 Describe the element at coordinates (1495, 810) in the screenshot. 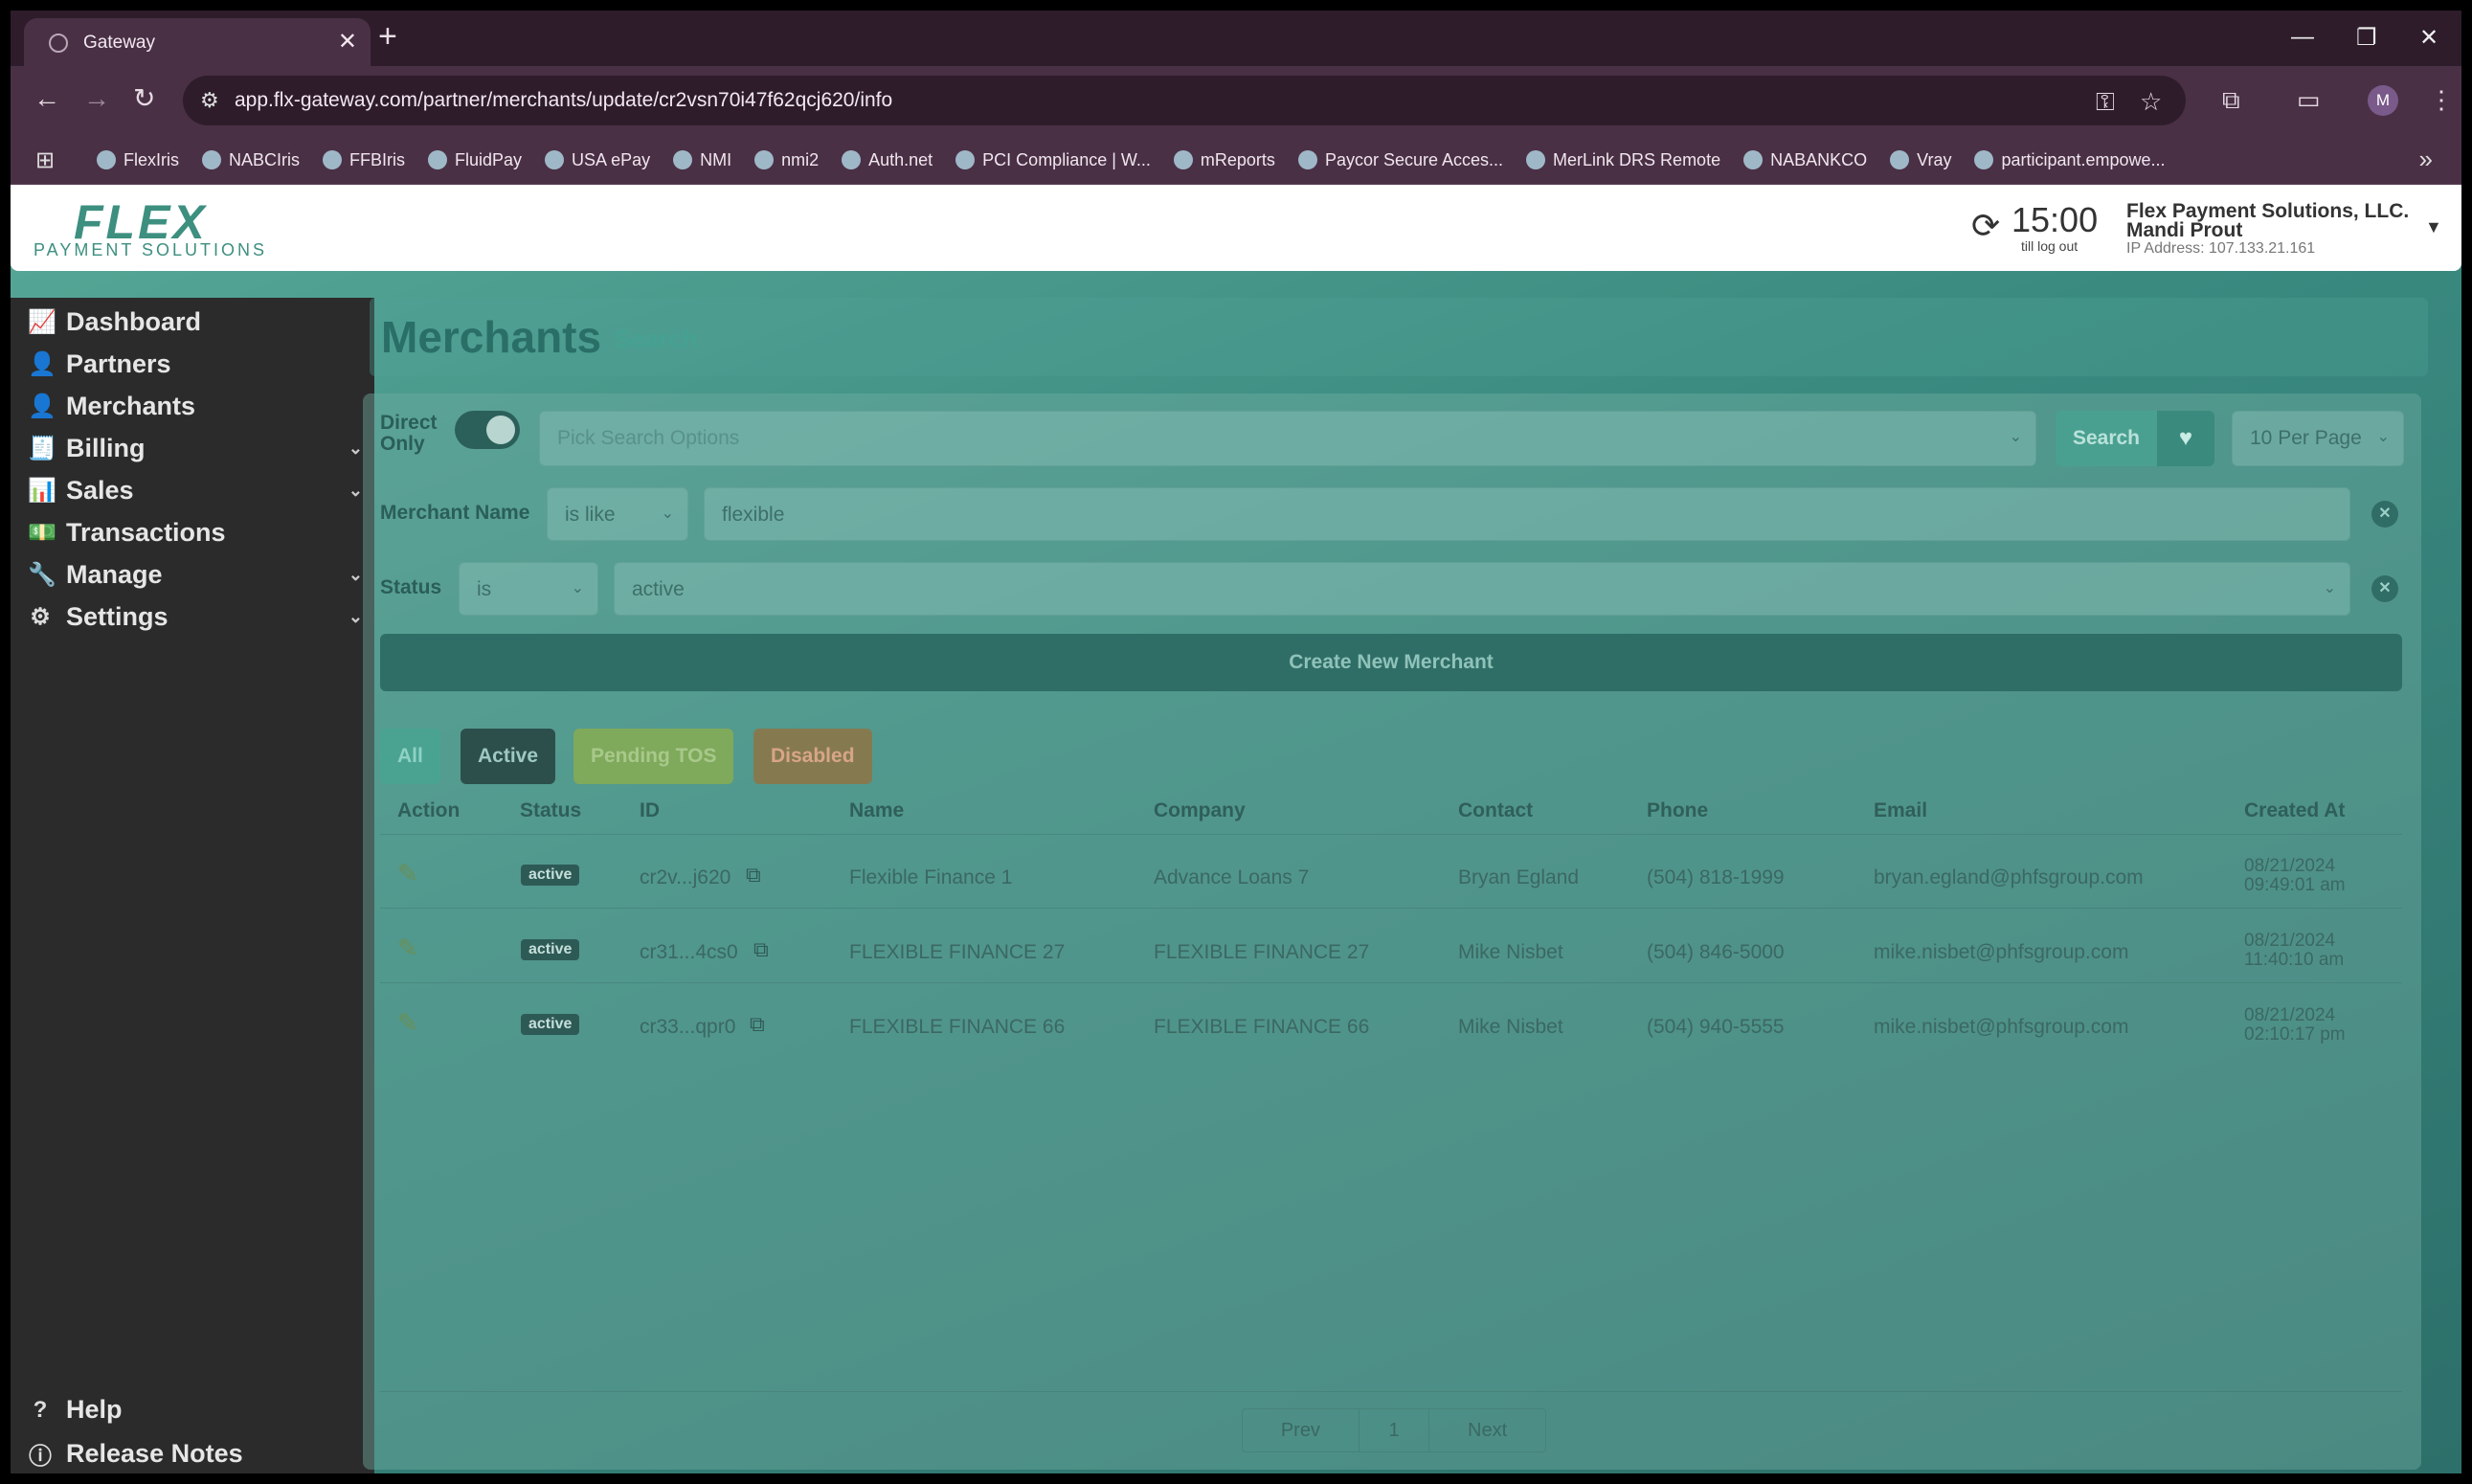

I see `column-header-contact: Contact` at that location.